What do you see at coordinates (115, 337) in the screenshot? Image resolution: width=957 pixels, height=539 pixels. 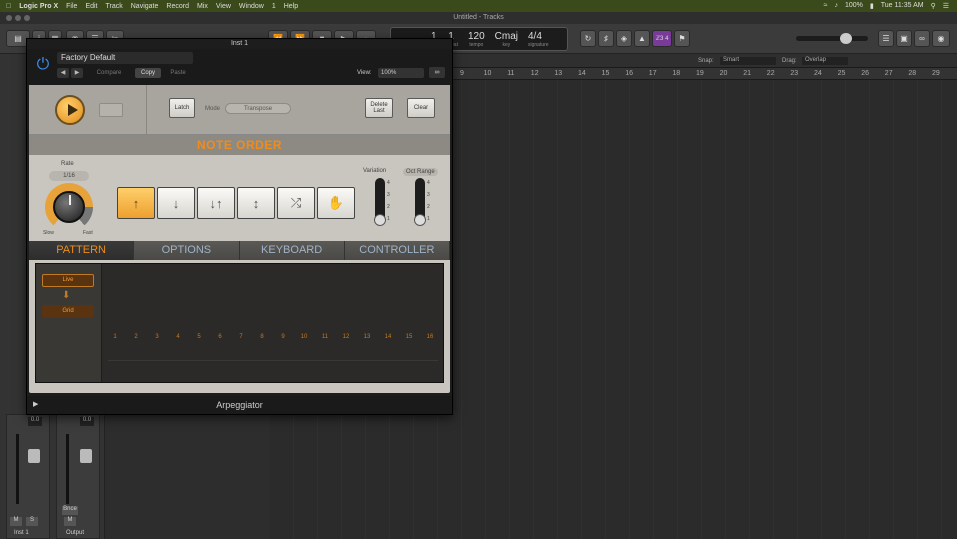 I see `pattern-step: 1` at bounding box center [115, 337].